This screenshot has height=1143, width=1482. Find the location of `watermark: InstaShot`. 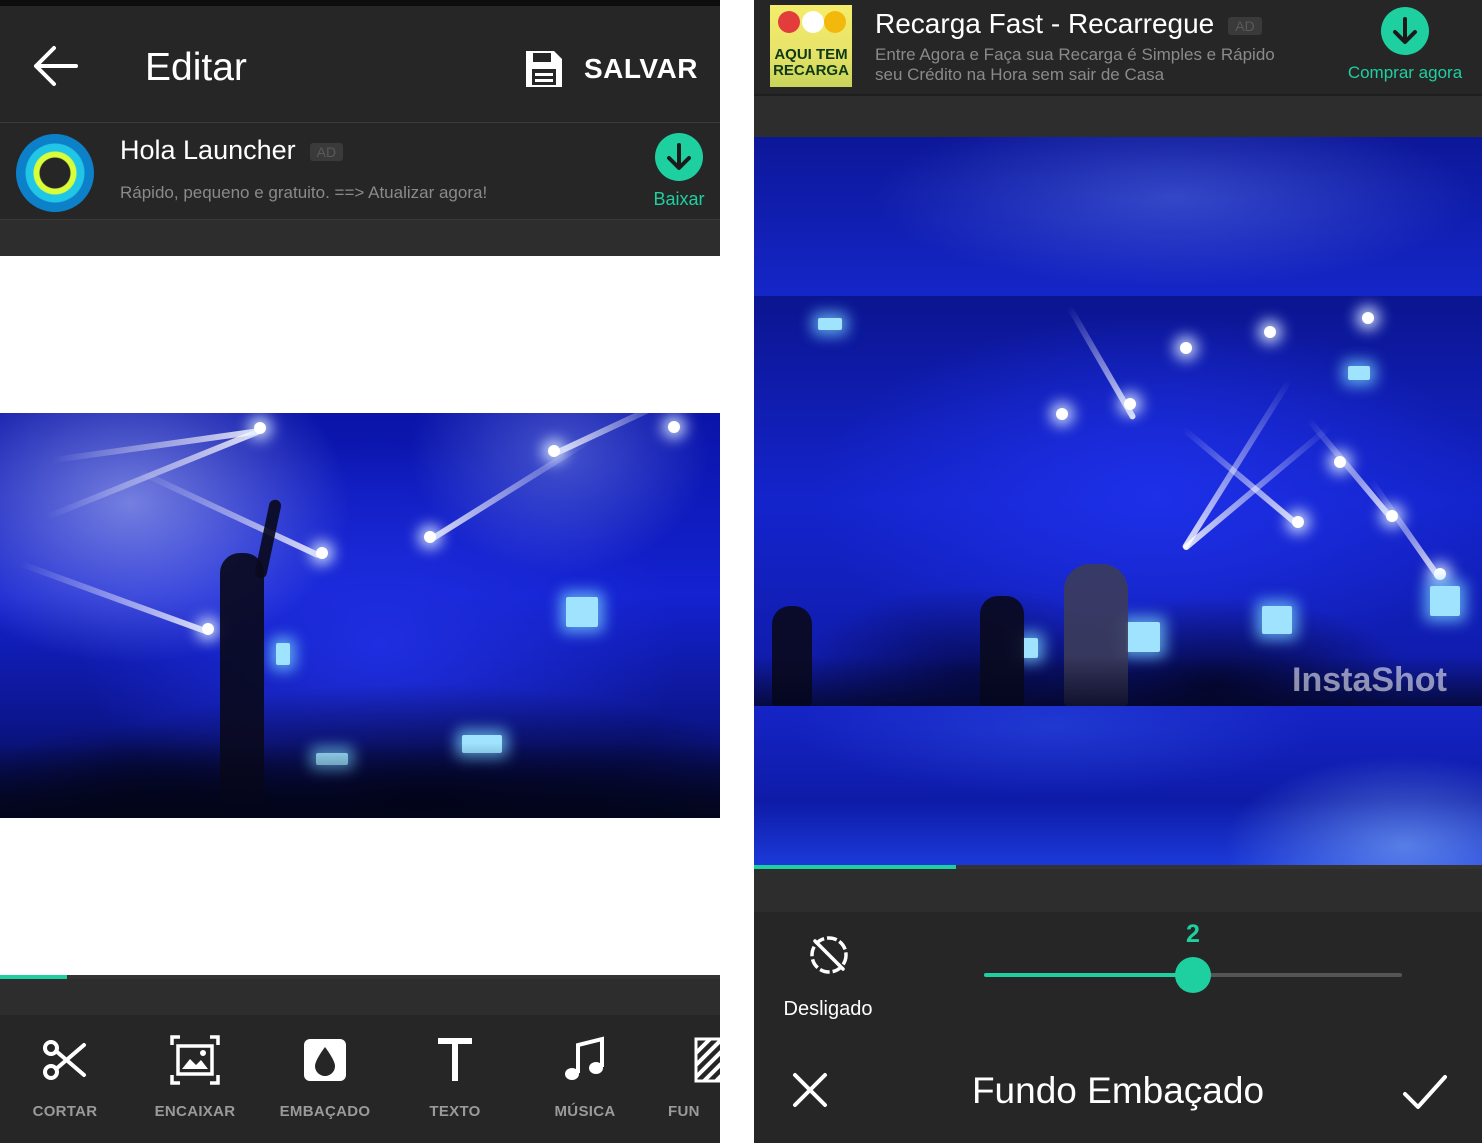

watermark: InstaShot is located at coordinates (1369, 680).